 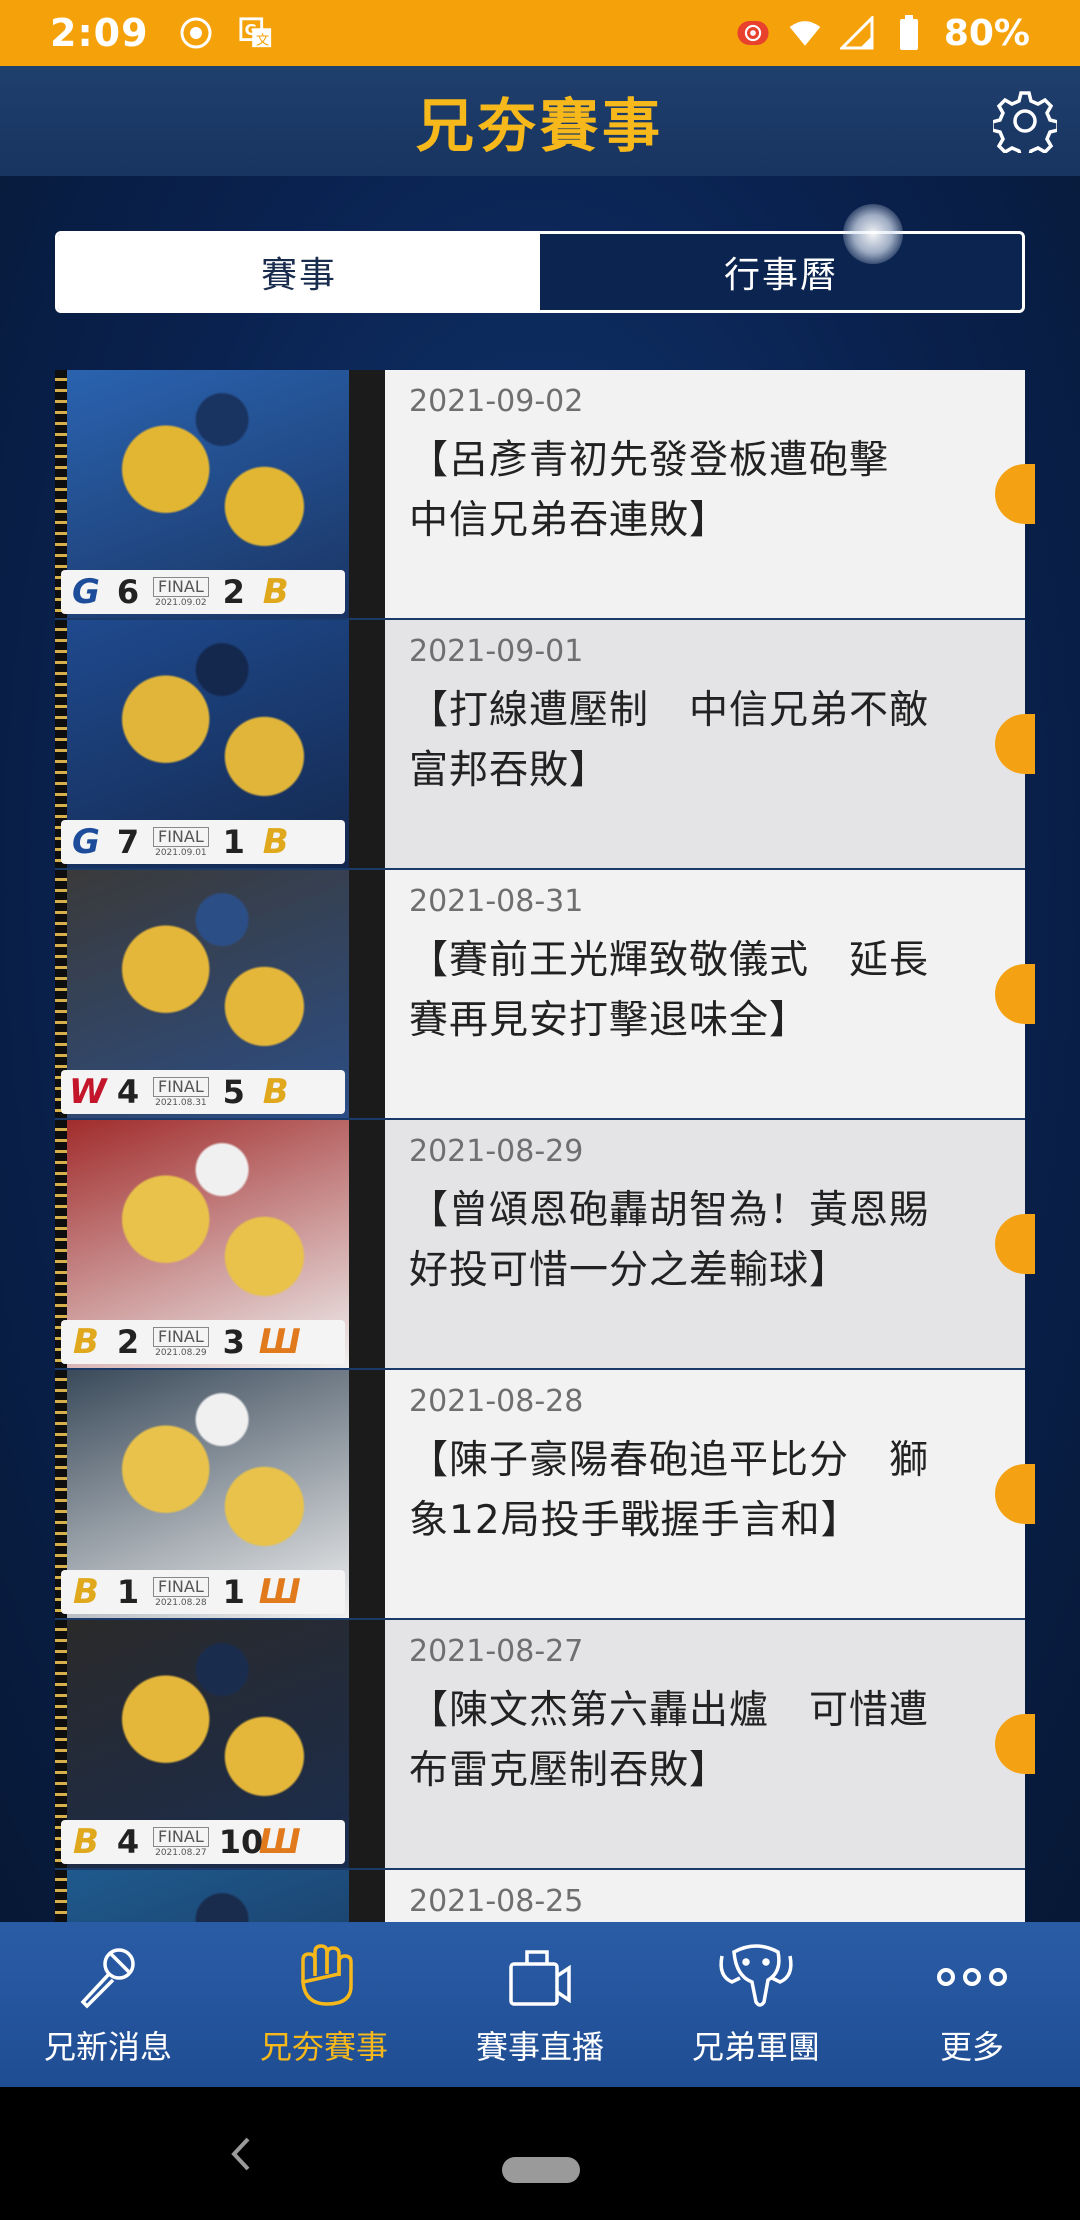 What do you see at coordinates (241, 1842) in the screenshot?
I see `away-score: 10` at bounding box center [241, 1842].